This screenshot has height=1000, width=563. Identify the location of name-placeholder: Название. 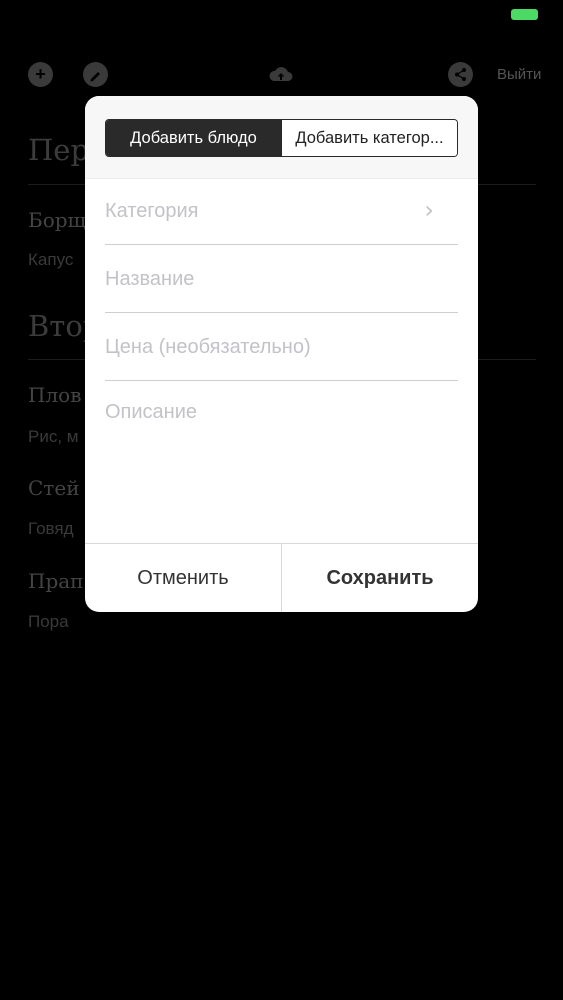
(150, 279).